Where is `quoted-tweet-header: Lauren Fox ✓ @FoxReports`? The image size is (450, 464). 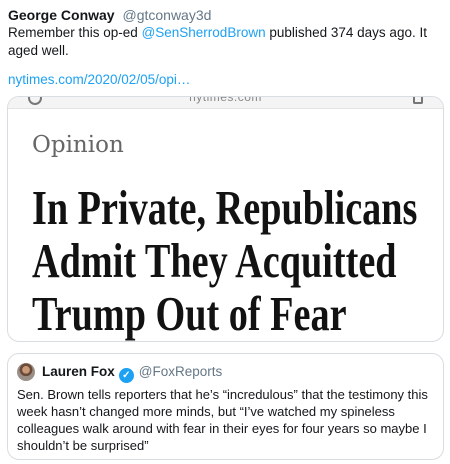 quoted-tweet-header: Lauren Fox ✓ @FoxReports is located at coordinates (132, 373).